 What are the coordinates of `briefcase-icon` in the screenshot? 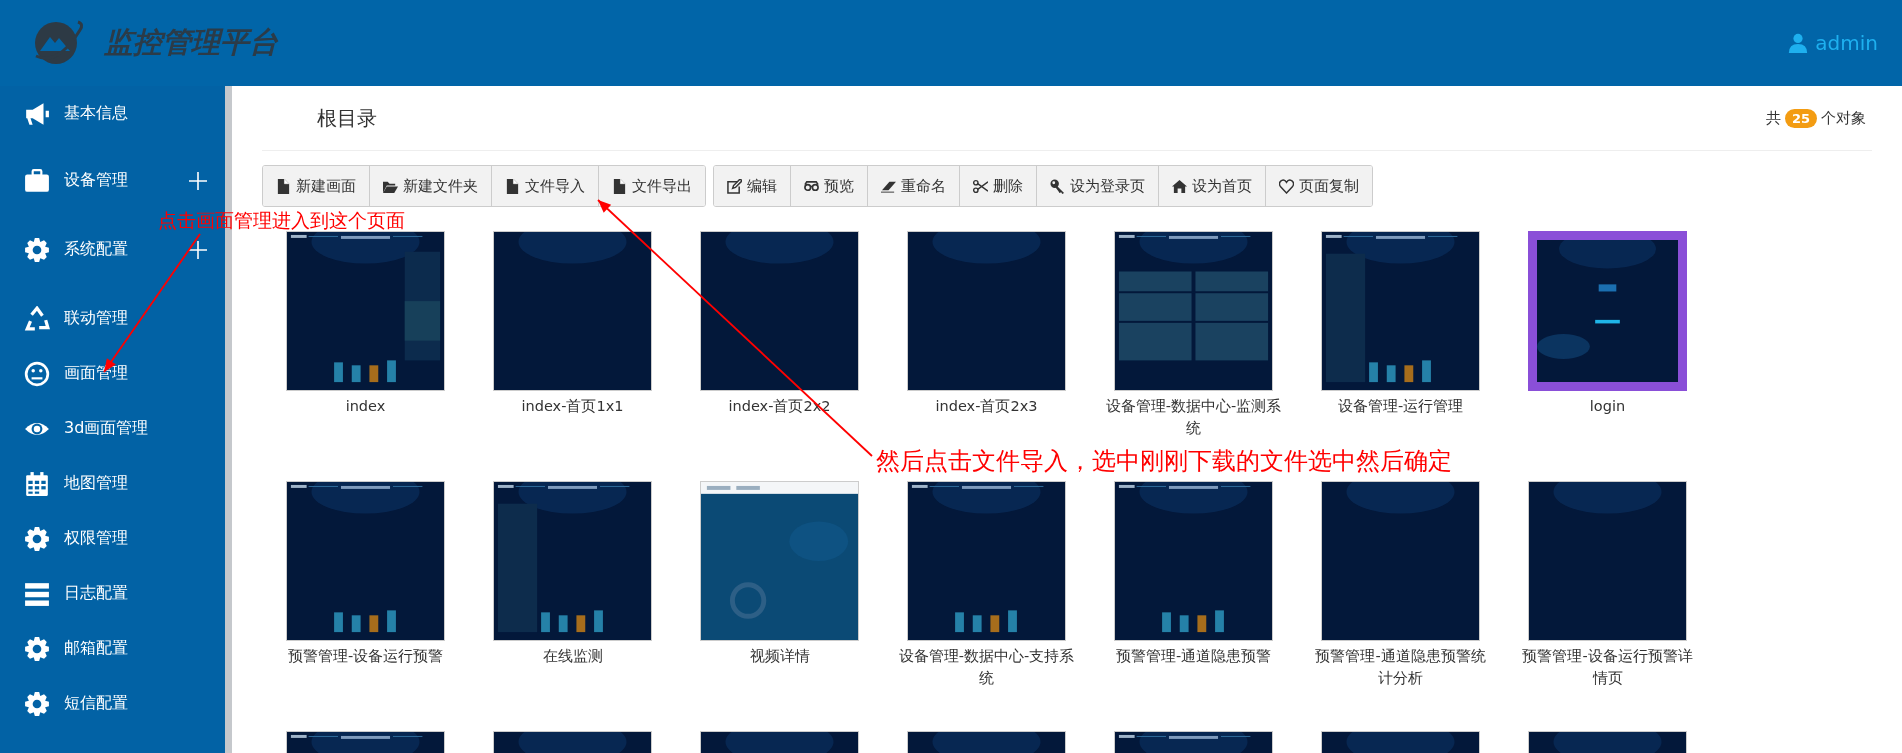 It's located at (37, 180).